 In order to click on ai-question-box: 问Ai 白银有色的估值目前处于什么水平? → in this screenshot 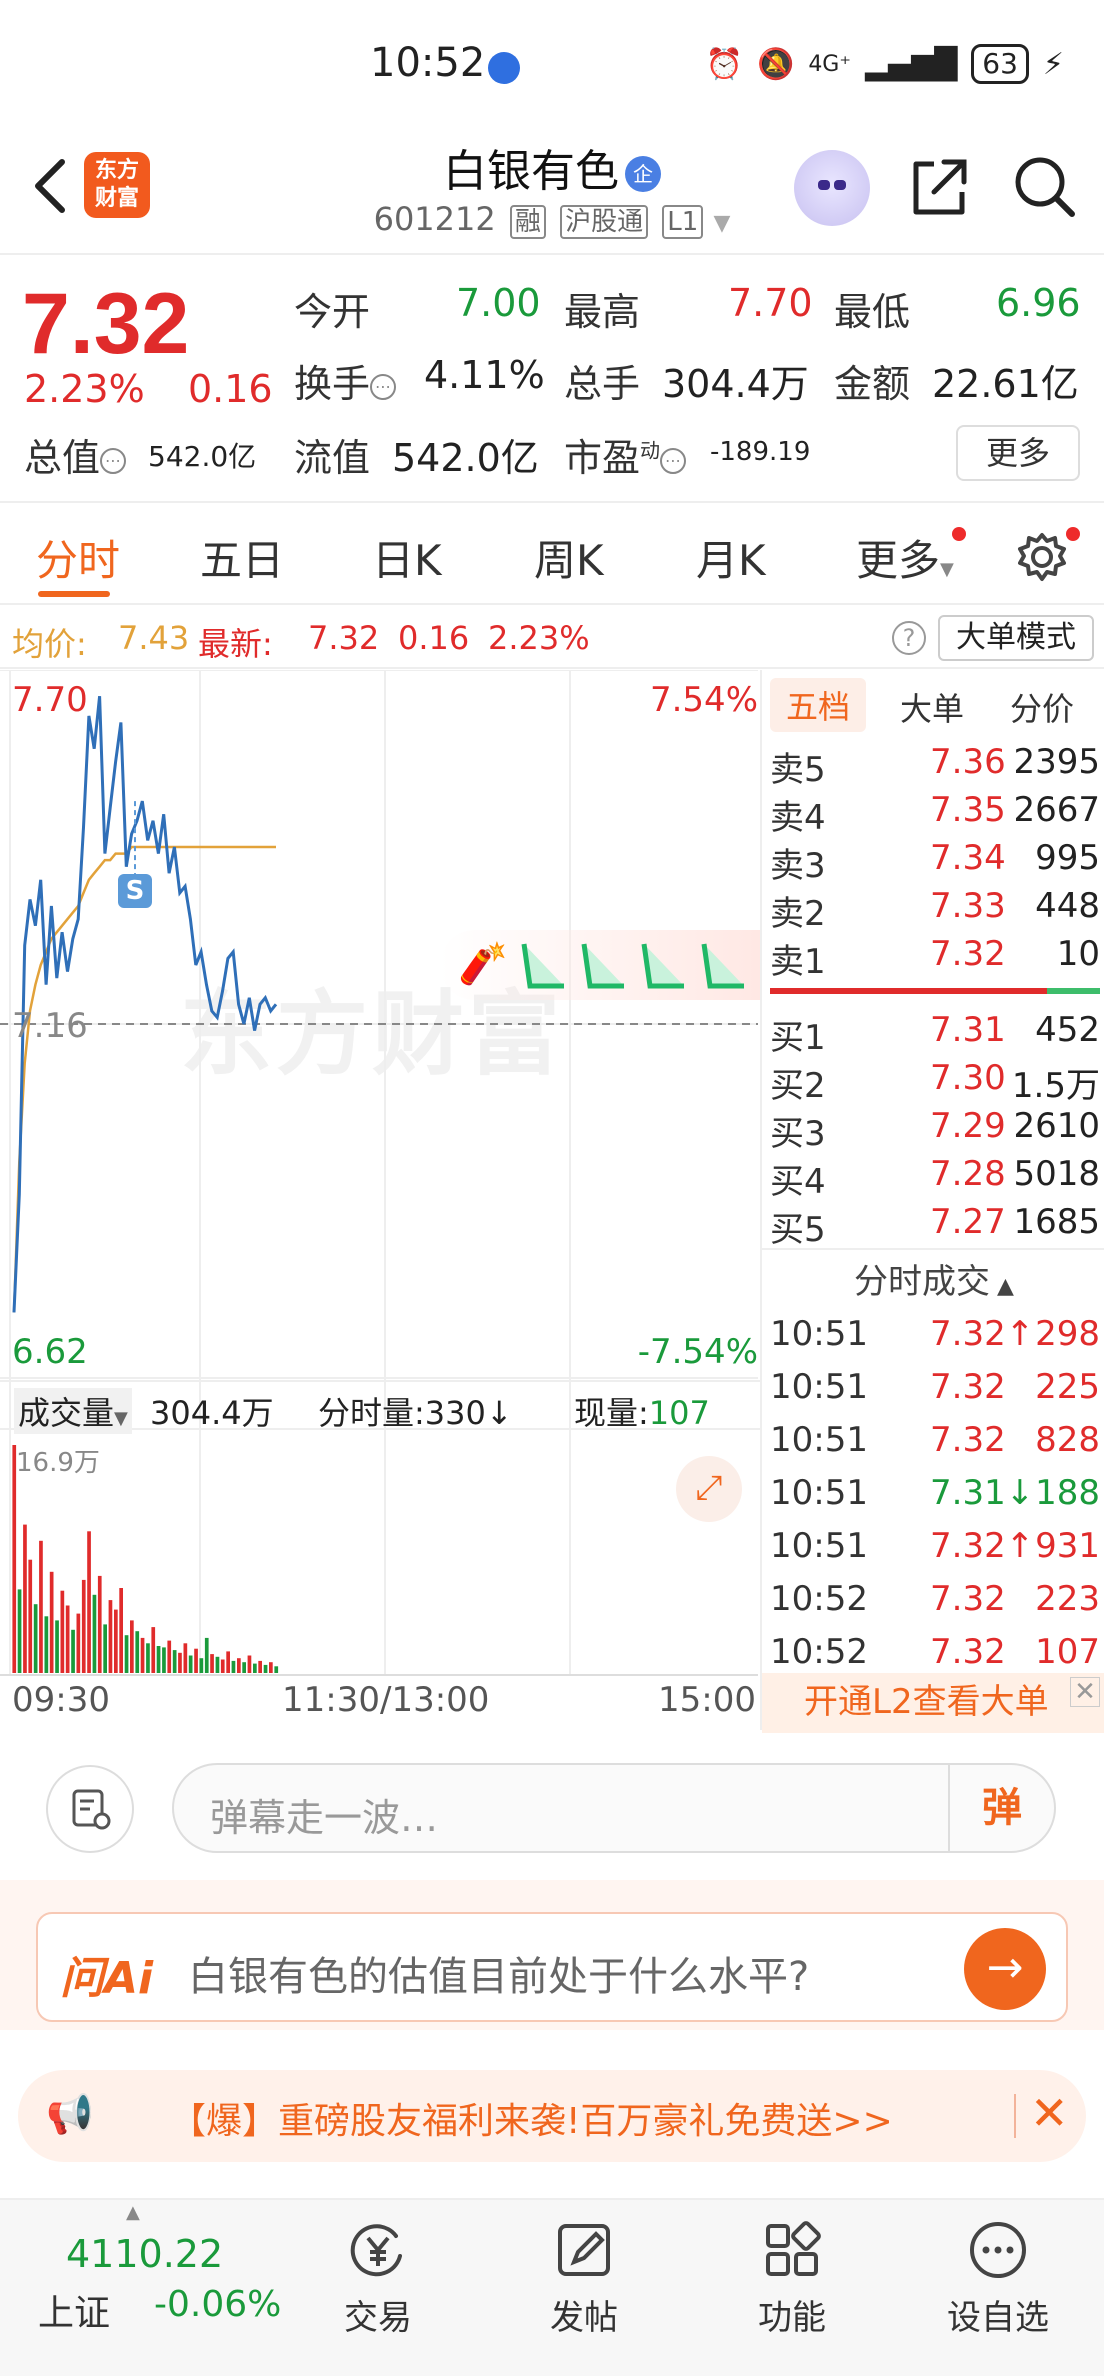, I will do `click(552, 1967)`.